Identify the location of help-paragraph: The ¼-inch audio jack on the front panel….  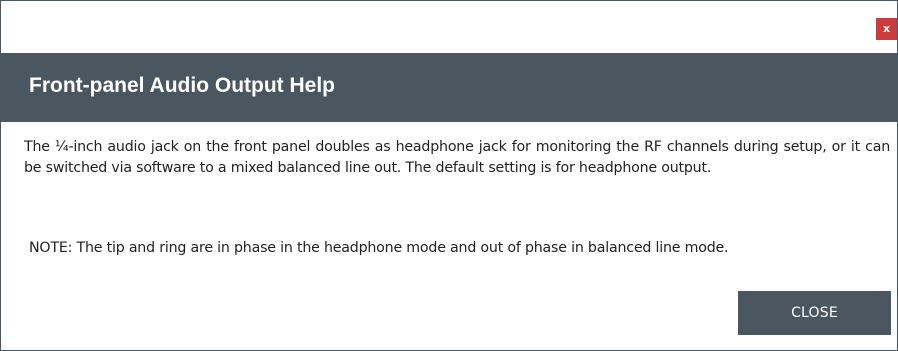
(457, 157).